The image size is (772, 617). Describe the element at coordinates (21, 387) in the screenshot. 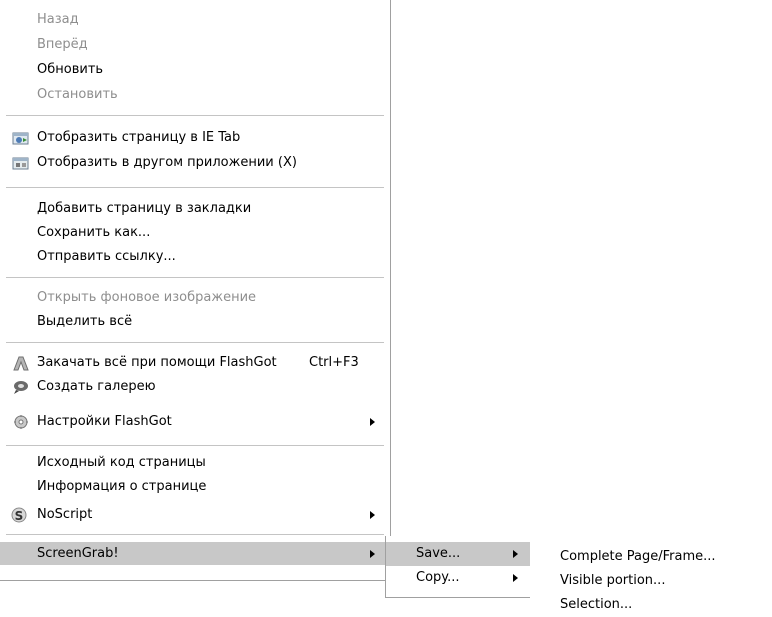

I see `gallery-icon` at that location.